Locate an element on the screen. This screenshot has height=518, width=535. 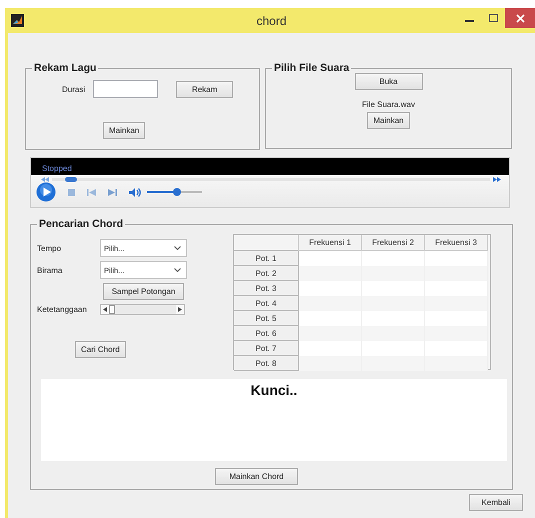
row-header: Pot. 6 is located at coordinates (266, 333).